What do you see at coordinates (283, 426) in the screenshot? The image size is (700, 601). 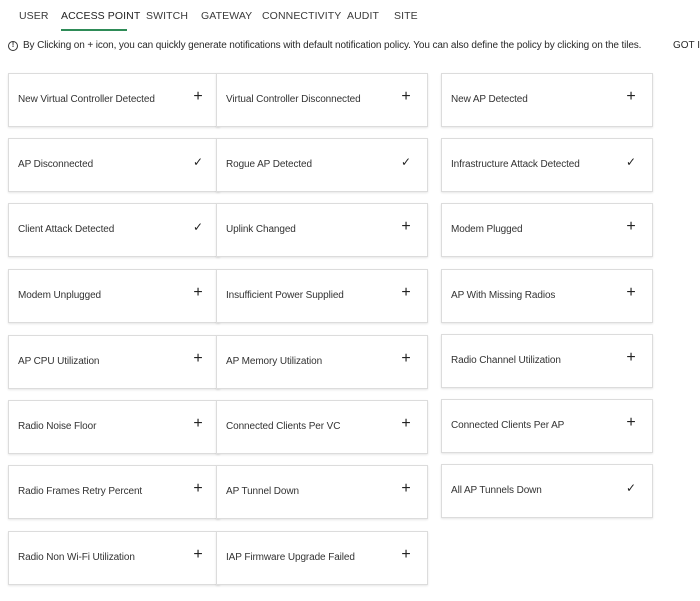 I see `tile-label: Connected Clients Per VC` at bounding box center [283, 426].